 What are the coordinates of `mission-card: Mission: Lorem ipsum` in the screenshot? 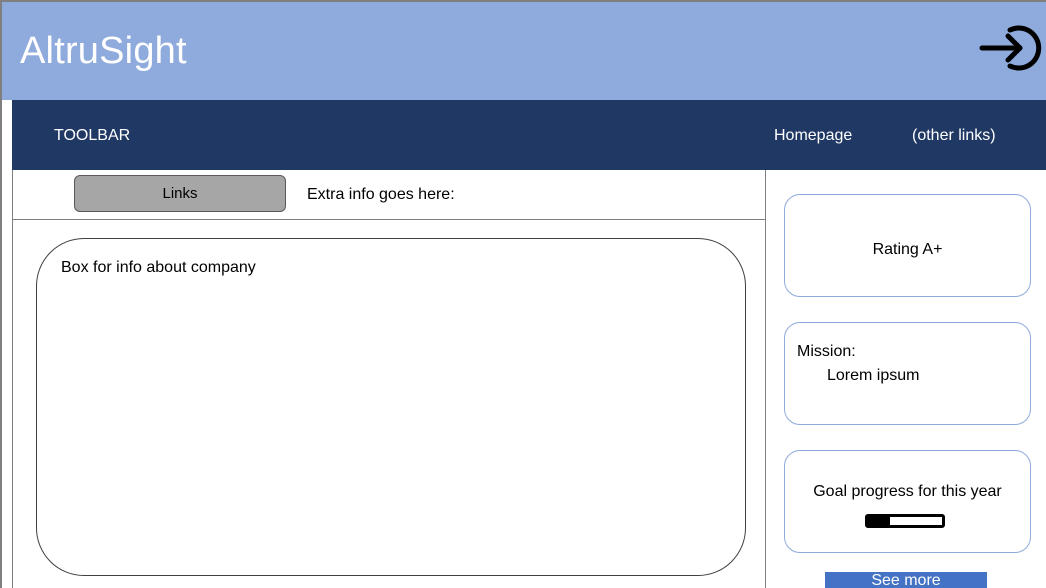 It's located at (907, 373).